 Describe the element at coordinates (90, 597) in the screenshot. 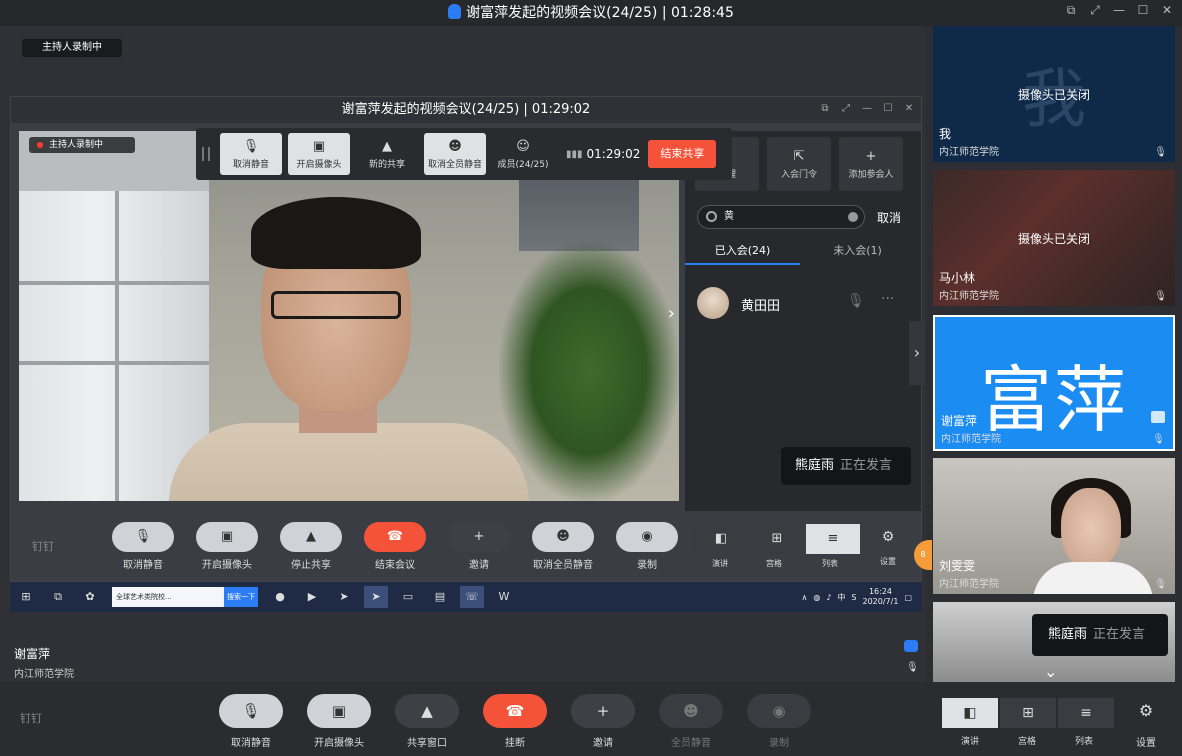

I see `app-icon: ✿` at that location.